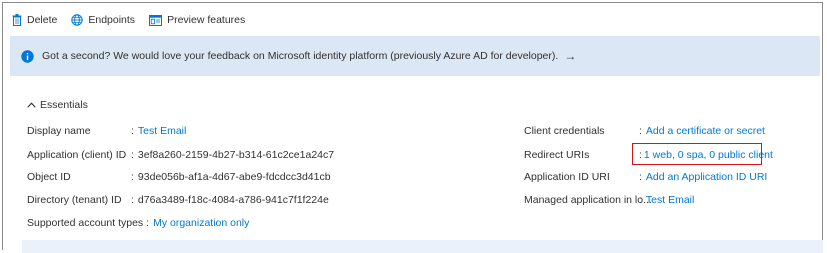  Describe the element at coordinates (64, 105) in the screenshot. I see `essentials-title: Essentials` at that location.